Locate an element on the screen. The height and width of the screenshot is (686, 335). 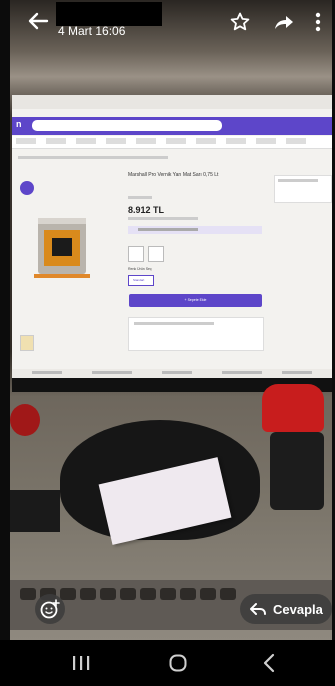
emoji-reaction-button is located at coordinates (50, 609).